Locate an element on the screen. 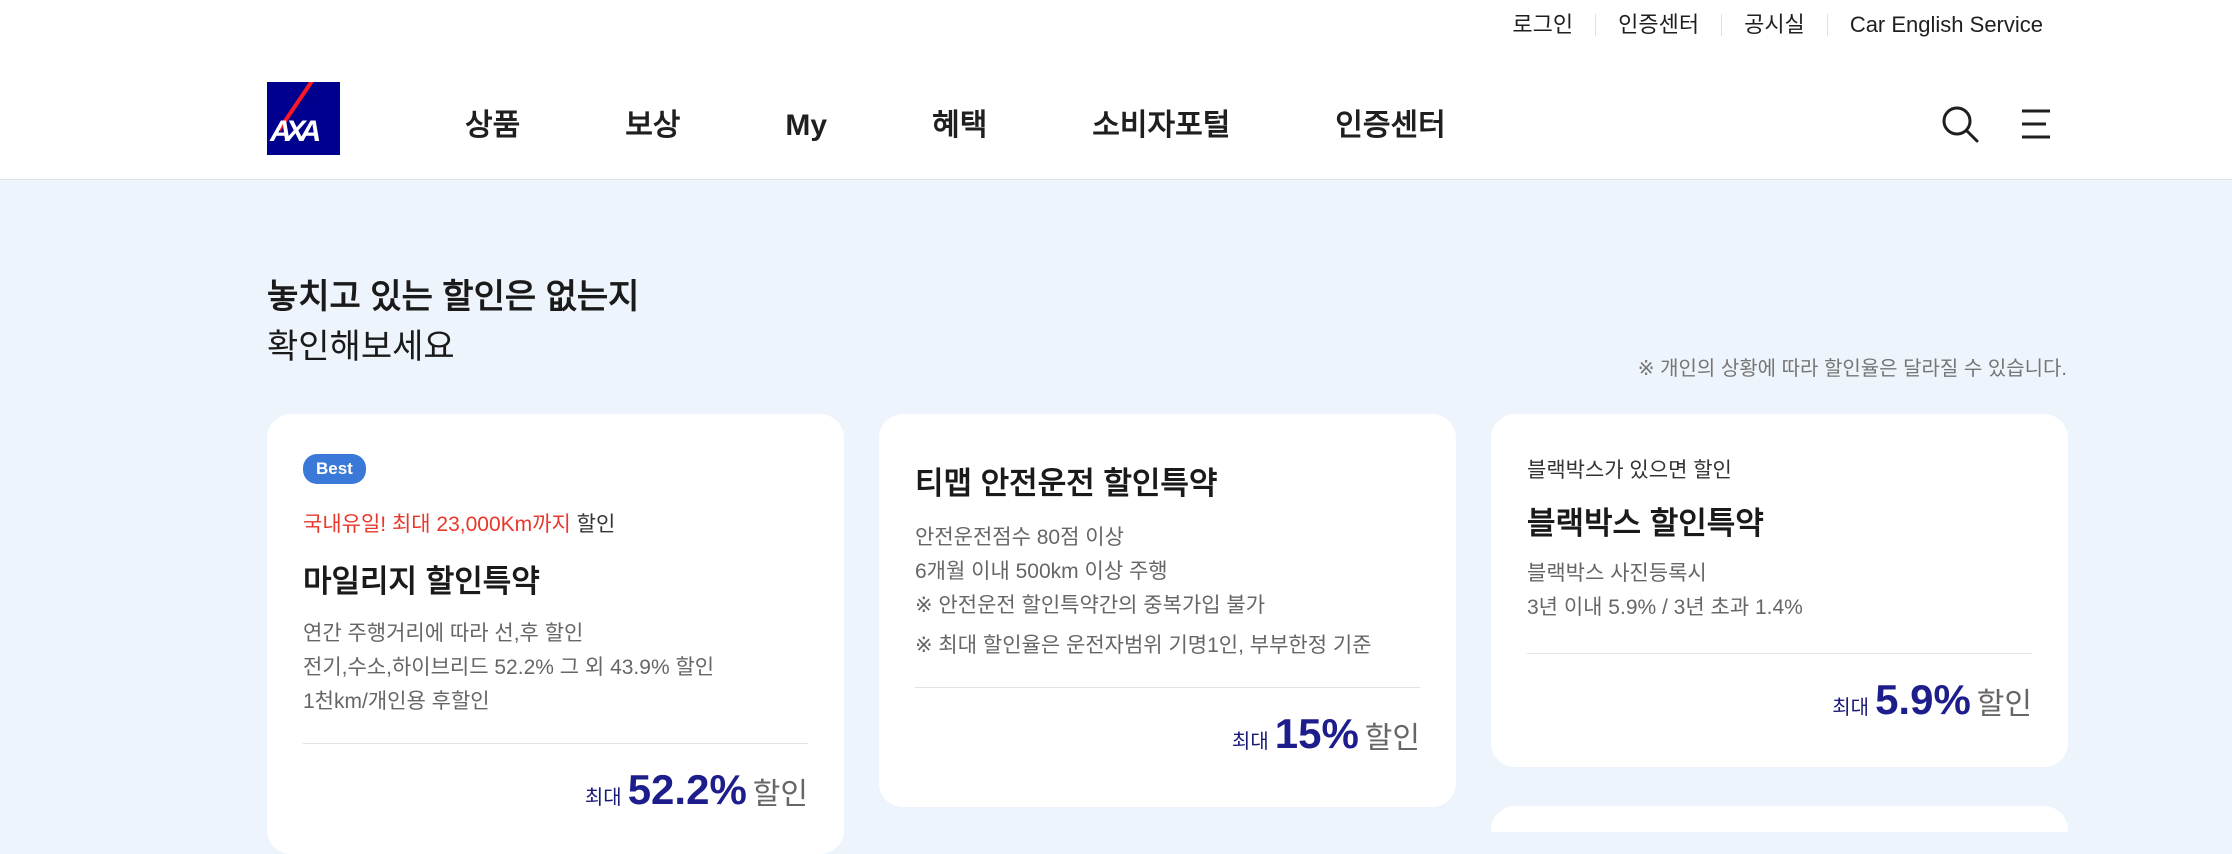 This screenshot has width=2232, height=854. card-eyebrow: 블랙박스가 있으면 할인 is located at coordinates (1629, 470).